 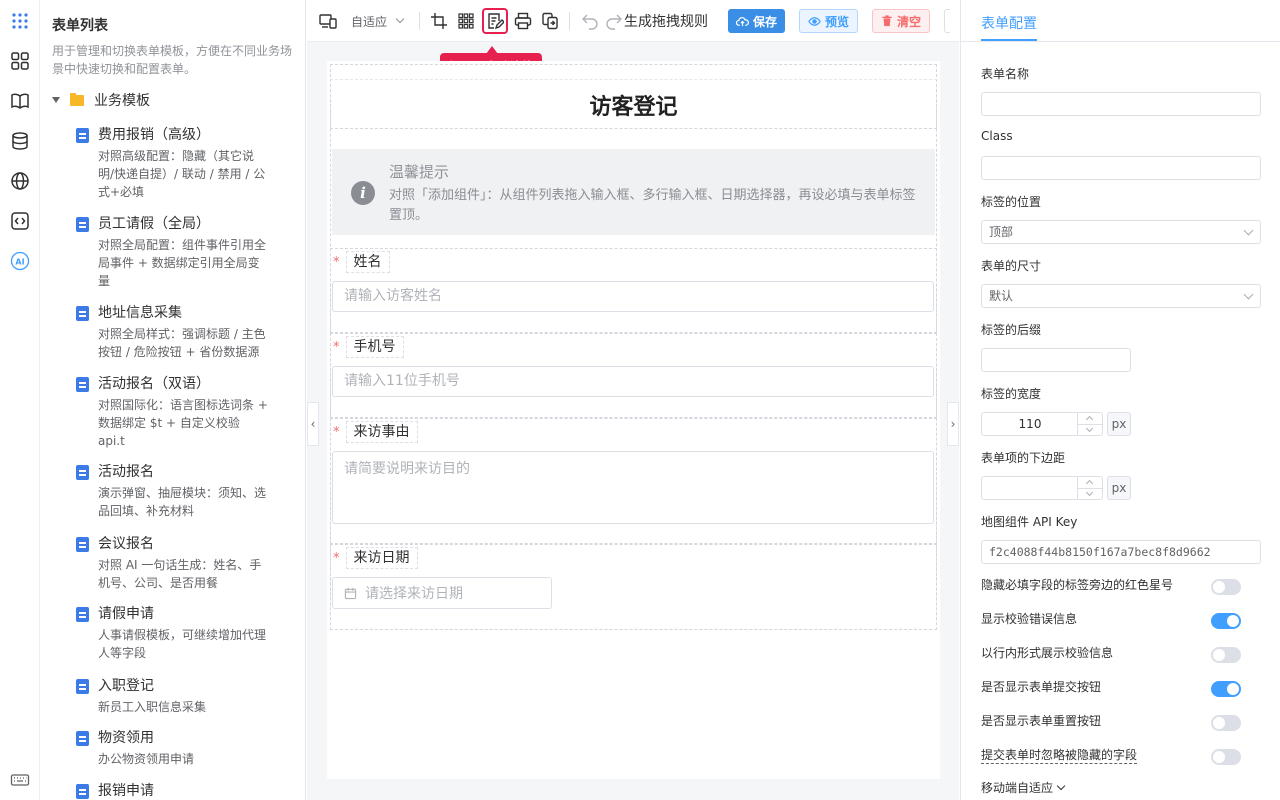 I want to click on exchange-icon, so click(x=550, y=21).